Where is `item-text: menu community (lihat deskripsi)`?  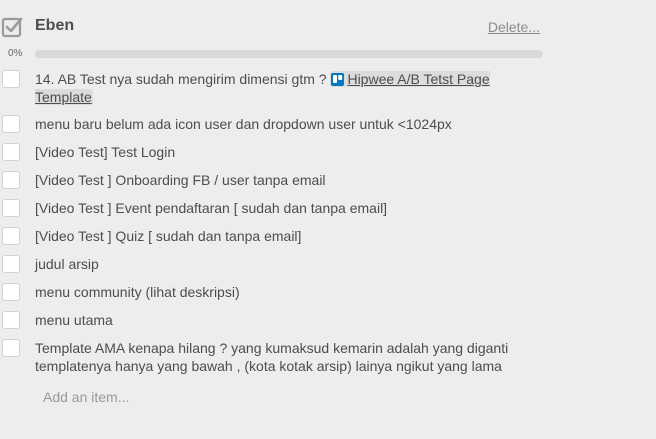 item-text: menu community (lihat deskripsi) is located at coordinates (285, 292).